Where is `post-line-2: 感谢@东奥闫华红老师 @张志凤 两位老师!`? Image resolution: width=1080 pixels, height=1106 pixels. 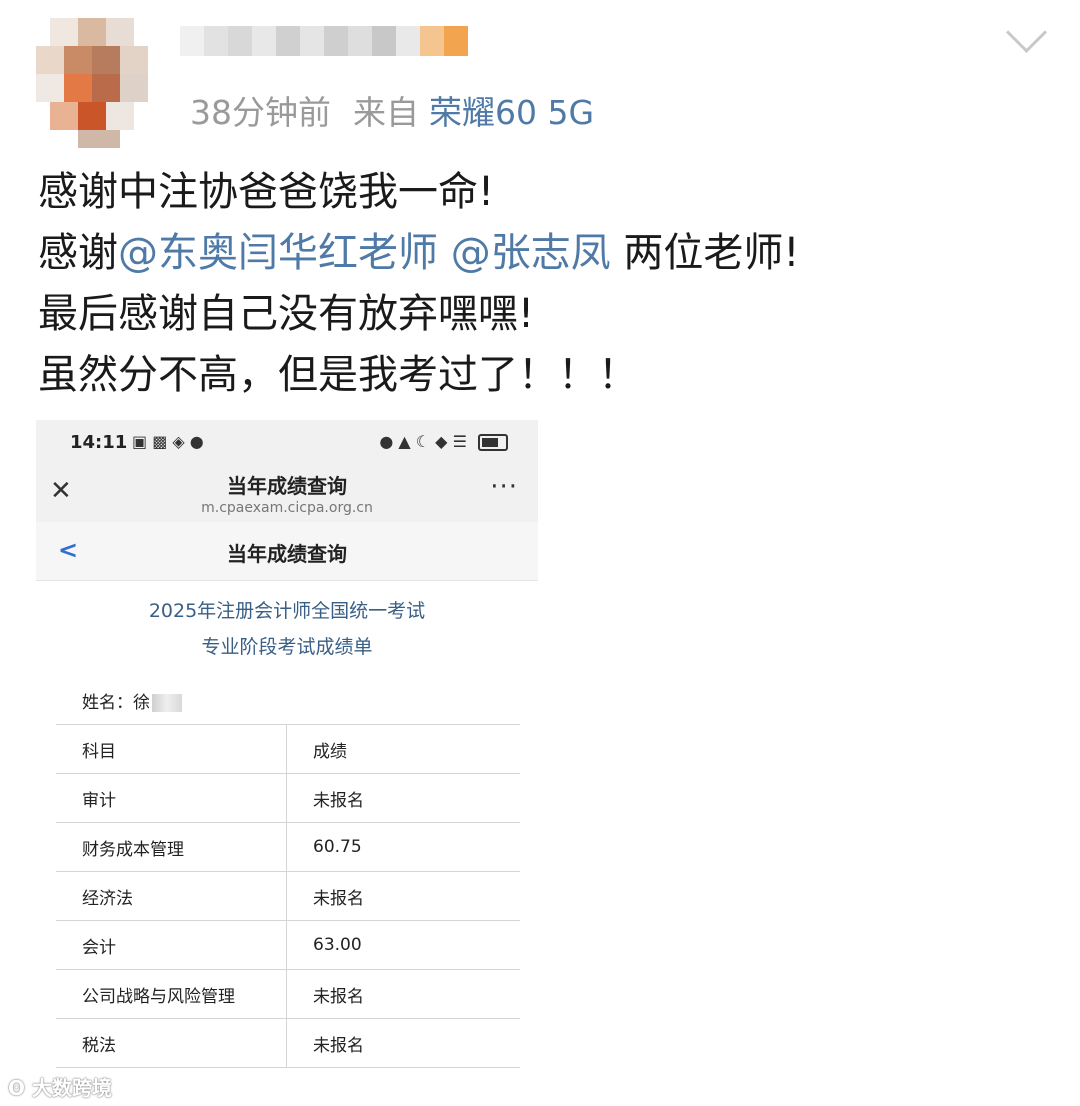 post-line-2: 感谢@东奥闫华红老师 @张志凤 两位老师! is located at coordinates (543, 253).